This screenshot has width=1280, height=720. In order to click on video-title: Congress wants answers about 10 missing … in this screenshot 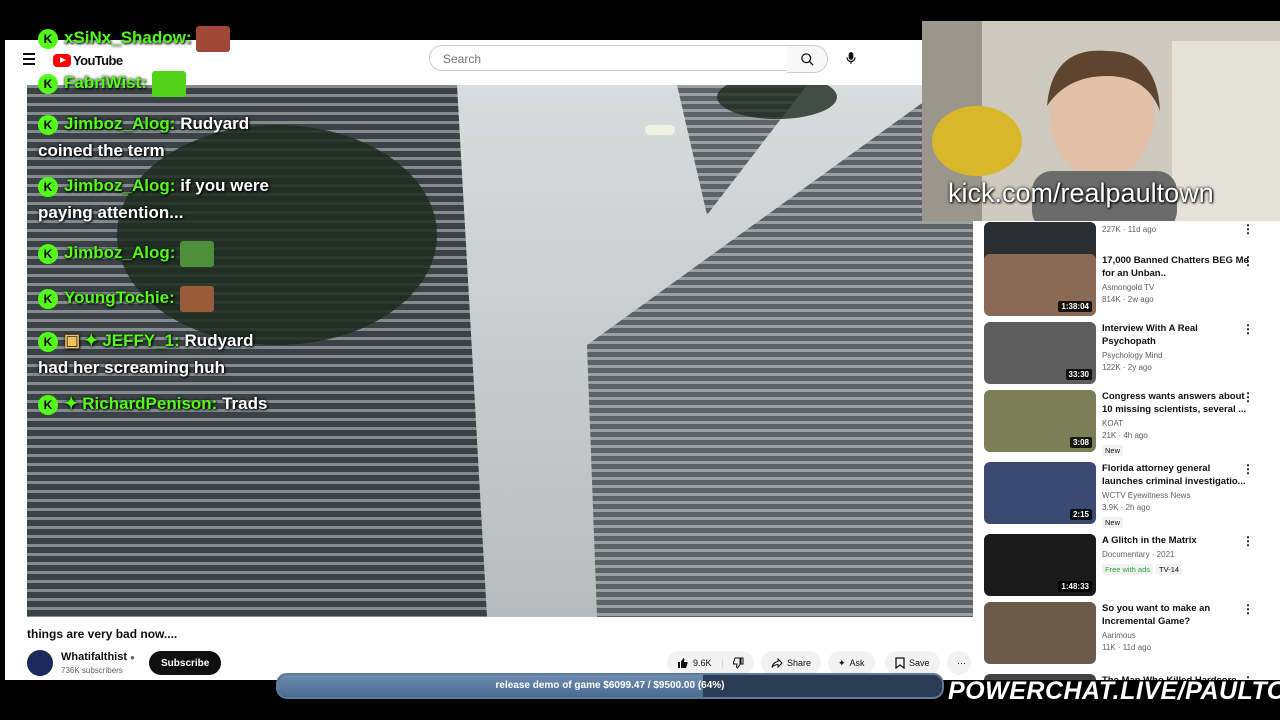, I will do `click(1177, 403)`.